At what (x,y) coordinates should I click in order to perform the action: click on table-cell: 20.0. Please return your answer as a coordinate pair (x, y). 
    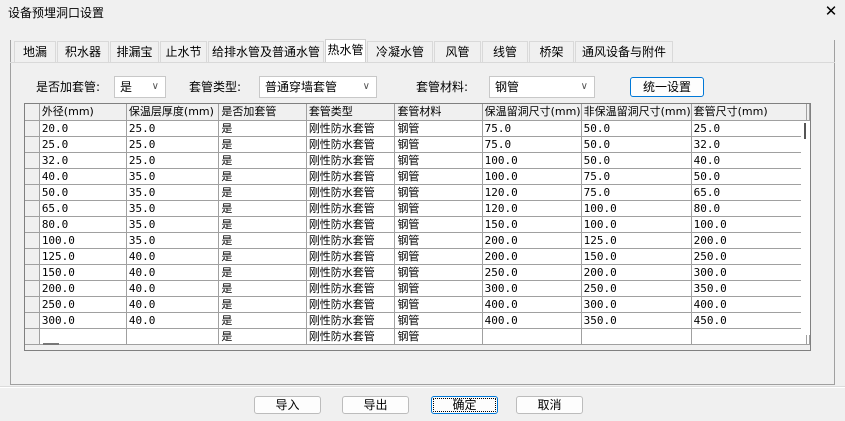
    Looking at the image, I should click on (83, 128).